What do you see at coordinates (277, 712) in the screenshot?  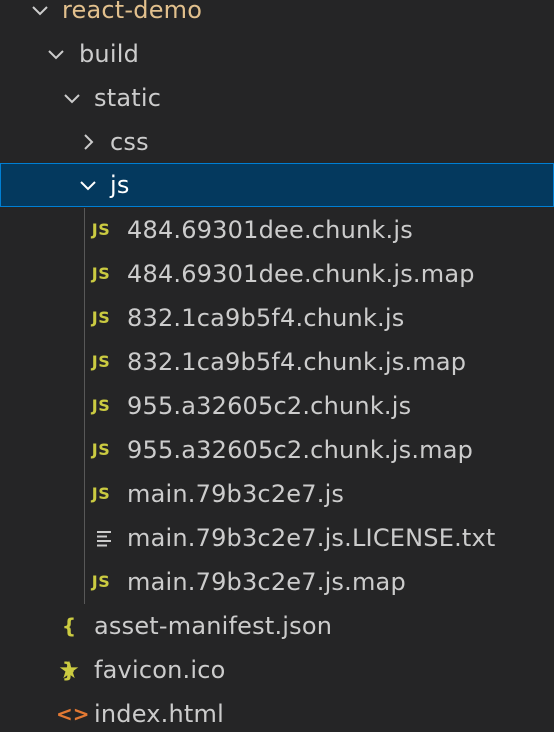 I see `tree-item-file: <> index.html` at bounding box center [277, 712].